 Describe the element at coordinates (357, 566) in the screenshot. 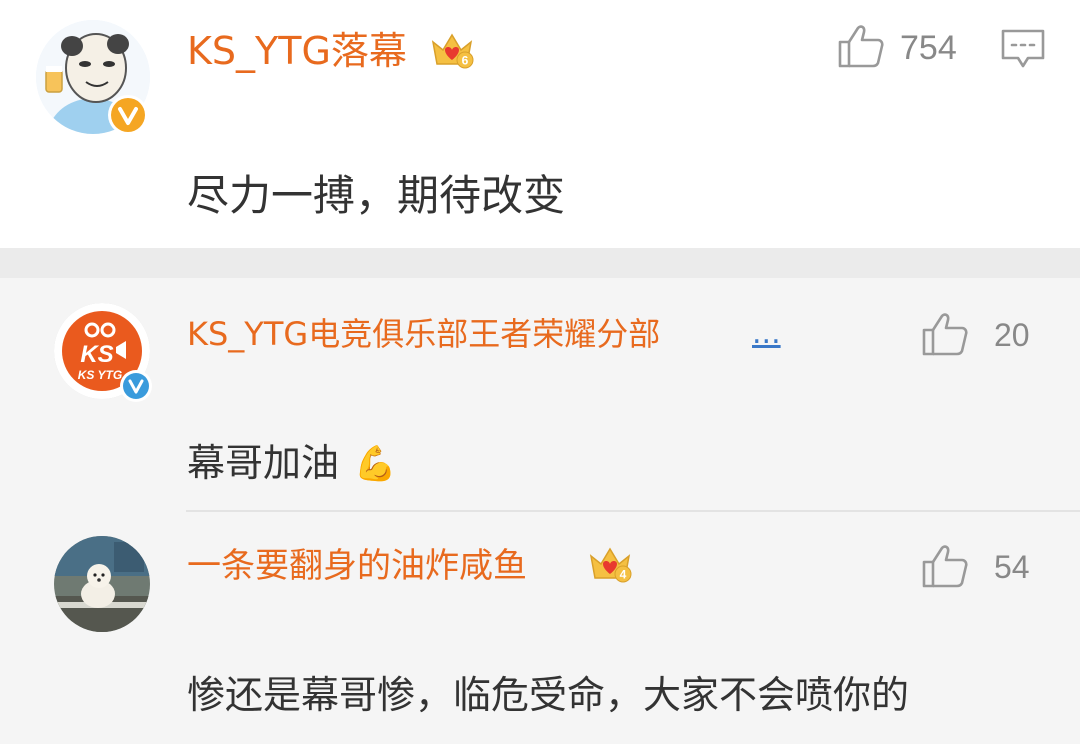

I see `reply-username: 一条要翻身的油炸咸鱼` at that location.